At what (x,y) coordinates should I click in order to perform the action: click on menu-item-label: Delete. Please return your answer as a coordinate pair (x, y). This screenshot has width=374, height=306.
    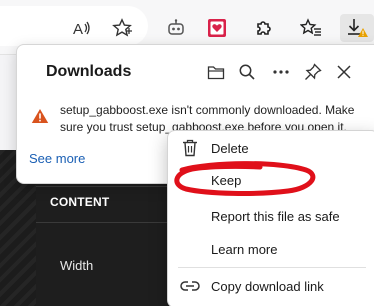
    Looking at the image, I should click on (230, 148).